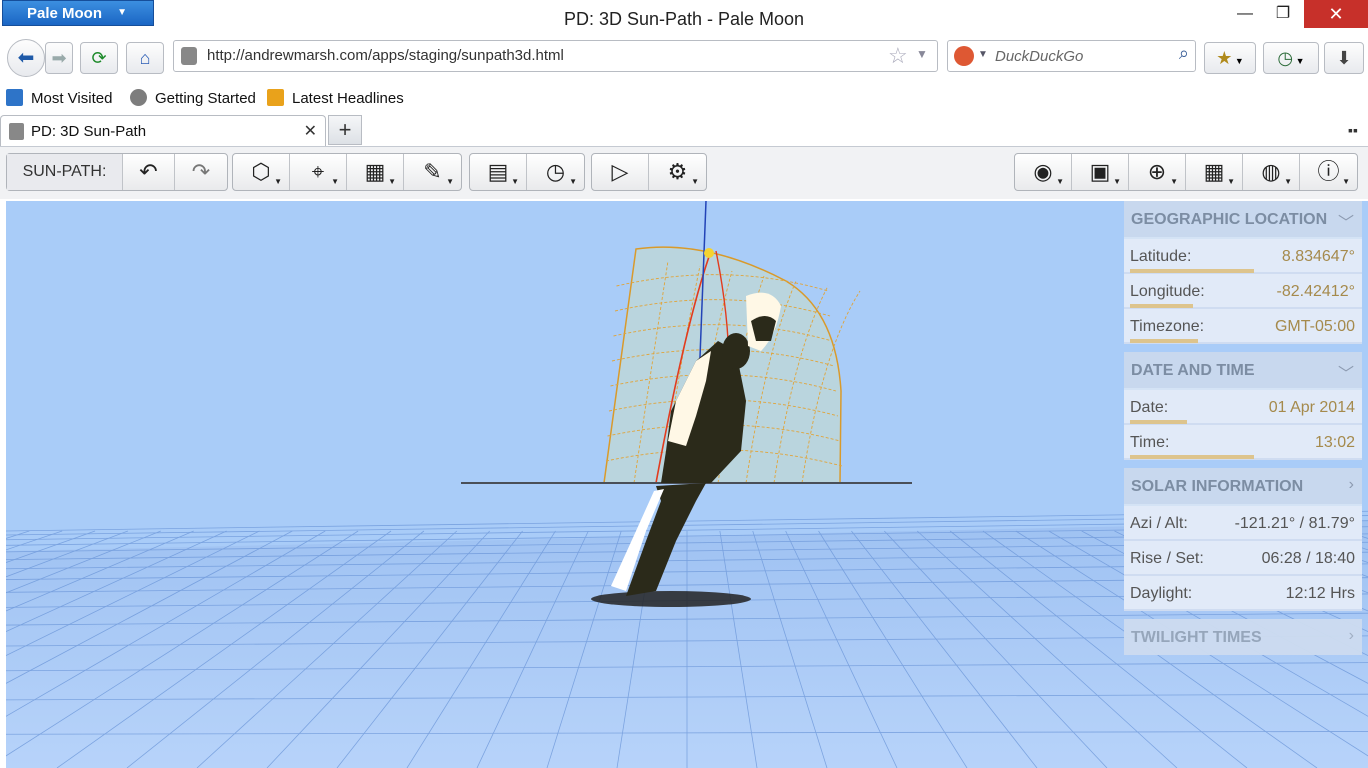 This screenshot has height=768, width=1368. I want to click on bookmark-latest-headlines: Latest Headlines, so click(335, 98).